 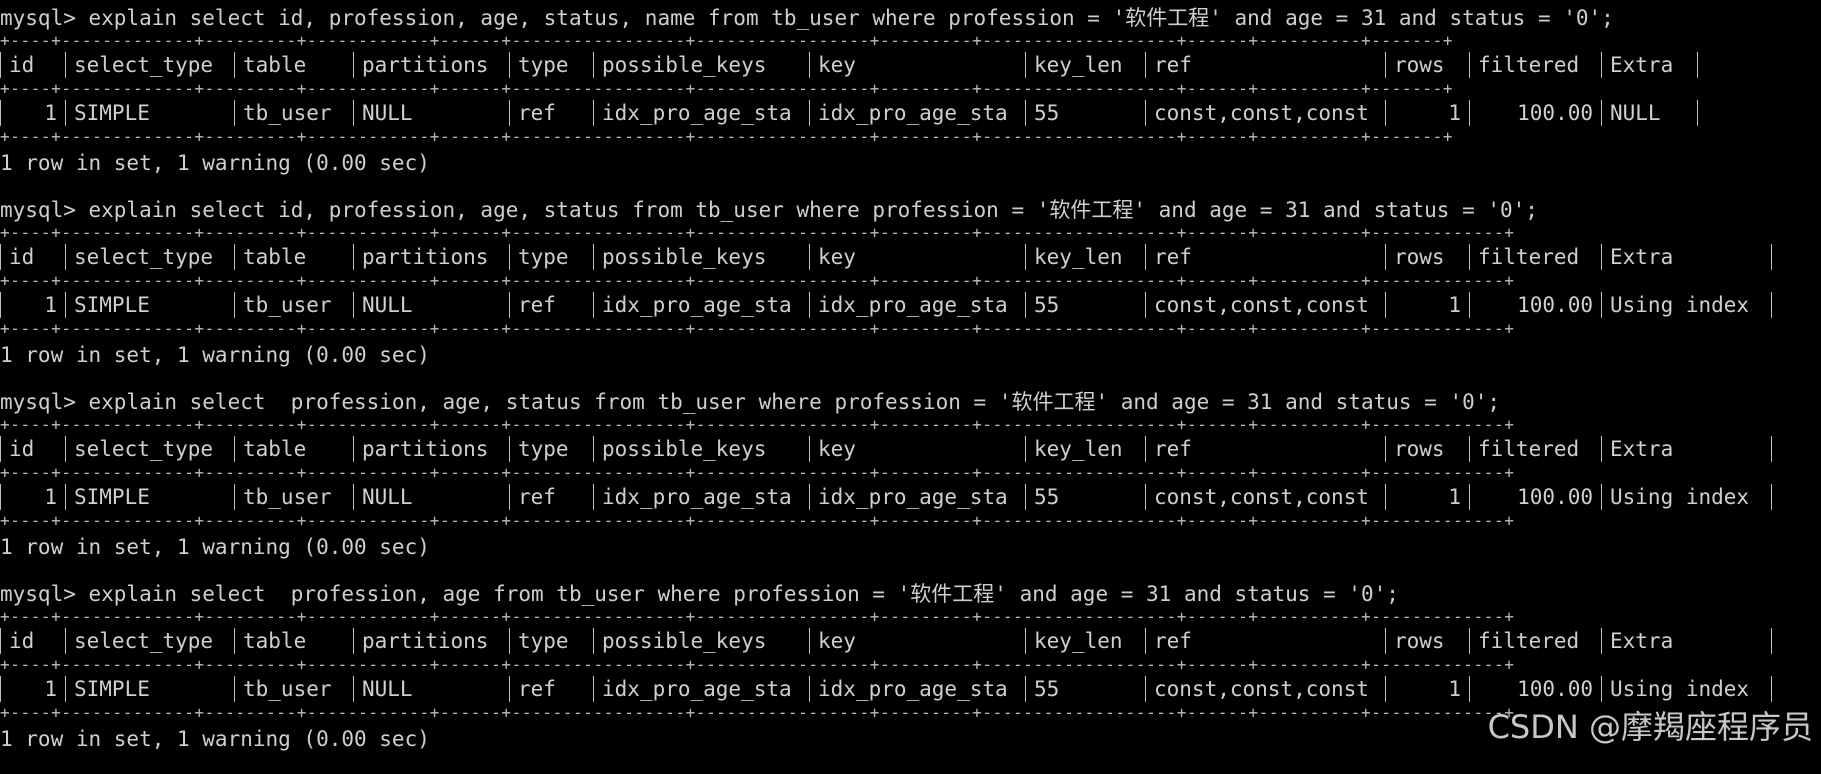 What do you see at coordinates (1687, 497) in the screenshot?
I see `cell-extra: Using index` at bounding box center [1687, 497].